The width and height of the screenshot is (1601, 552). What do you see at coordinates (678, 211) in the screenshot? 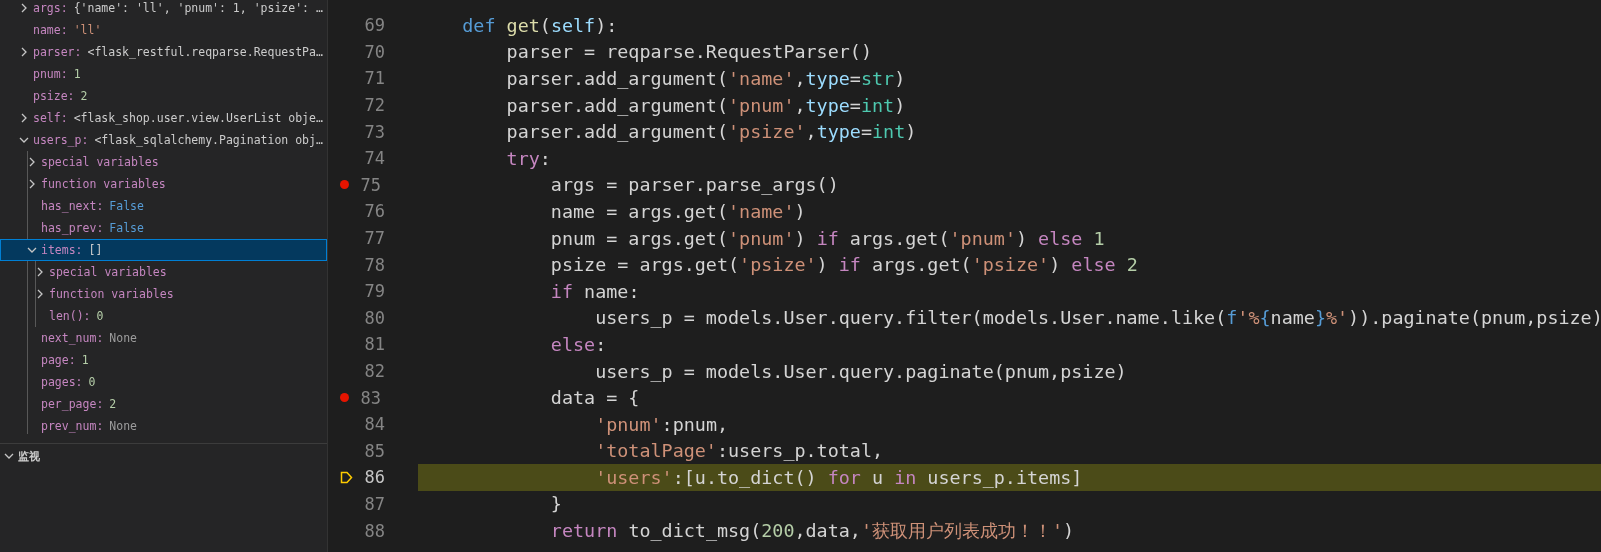
I see `code-line: name = args.get('name')` at bounding box center [678, 211].